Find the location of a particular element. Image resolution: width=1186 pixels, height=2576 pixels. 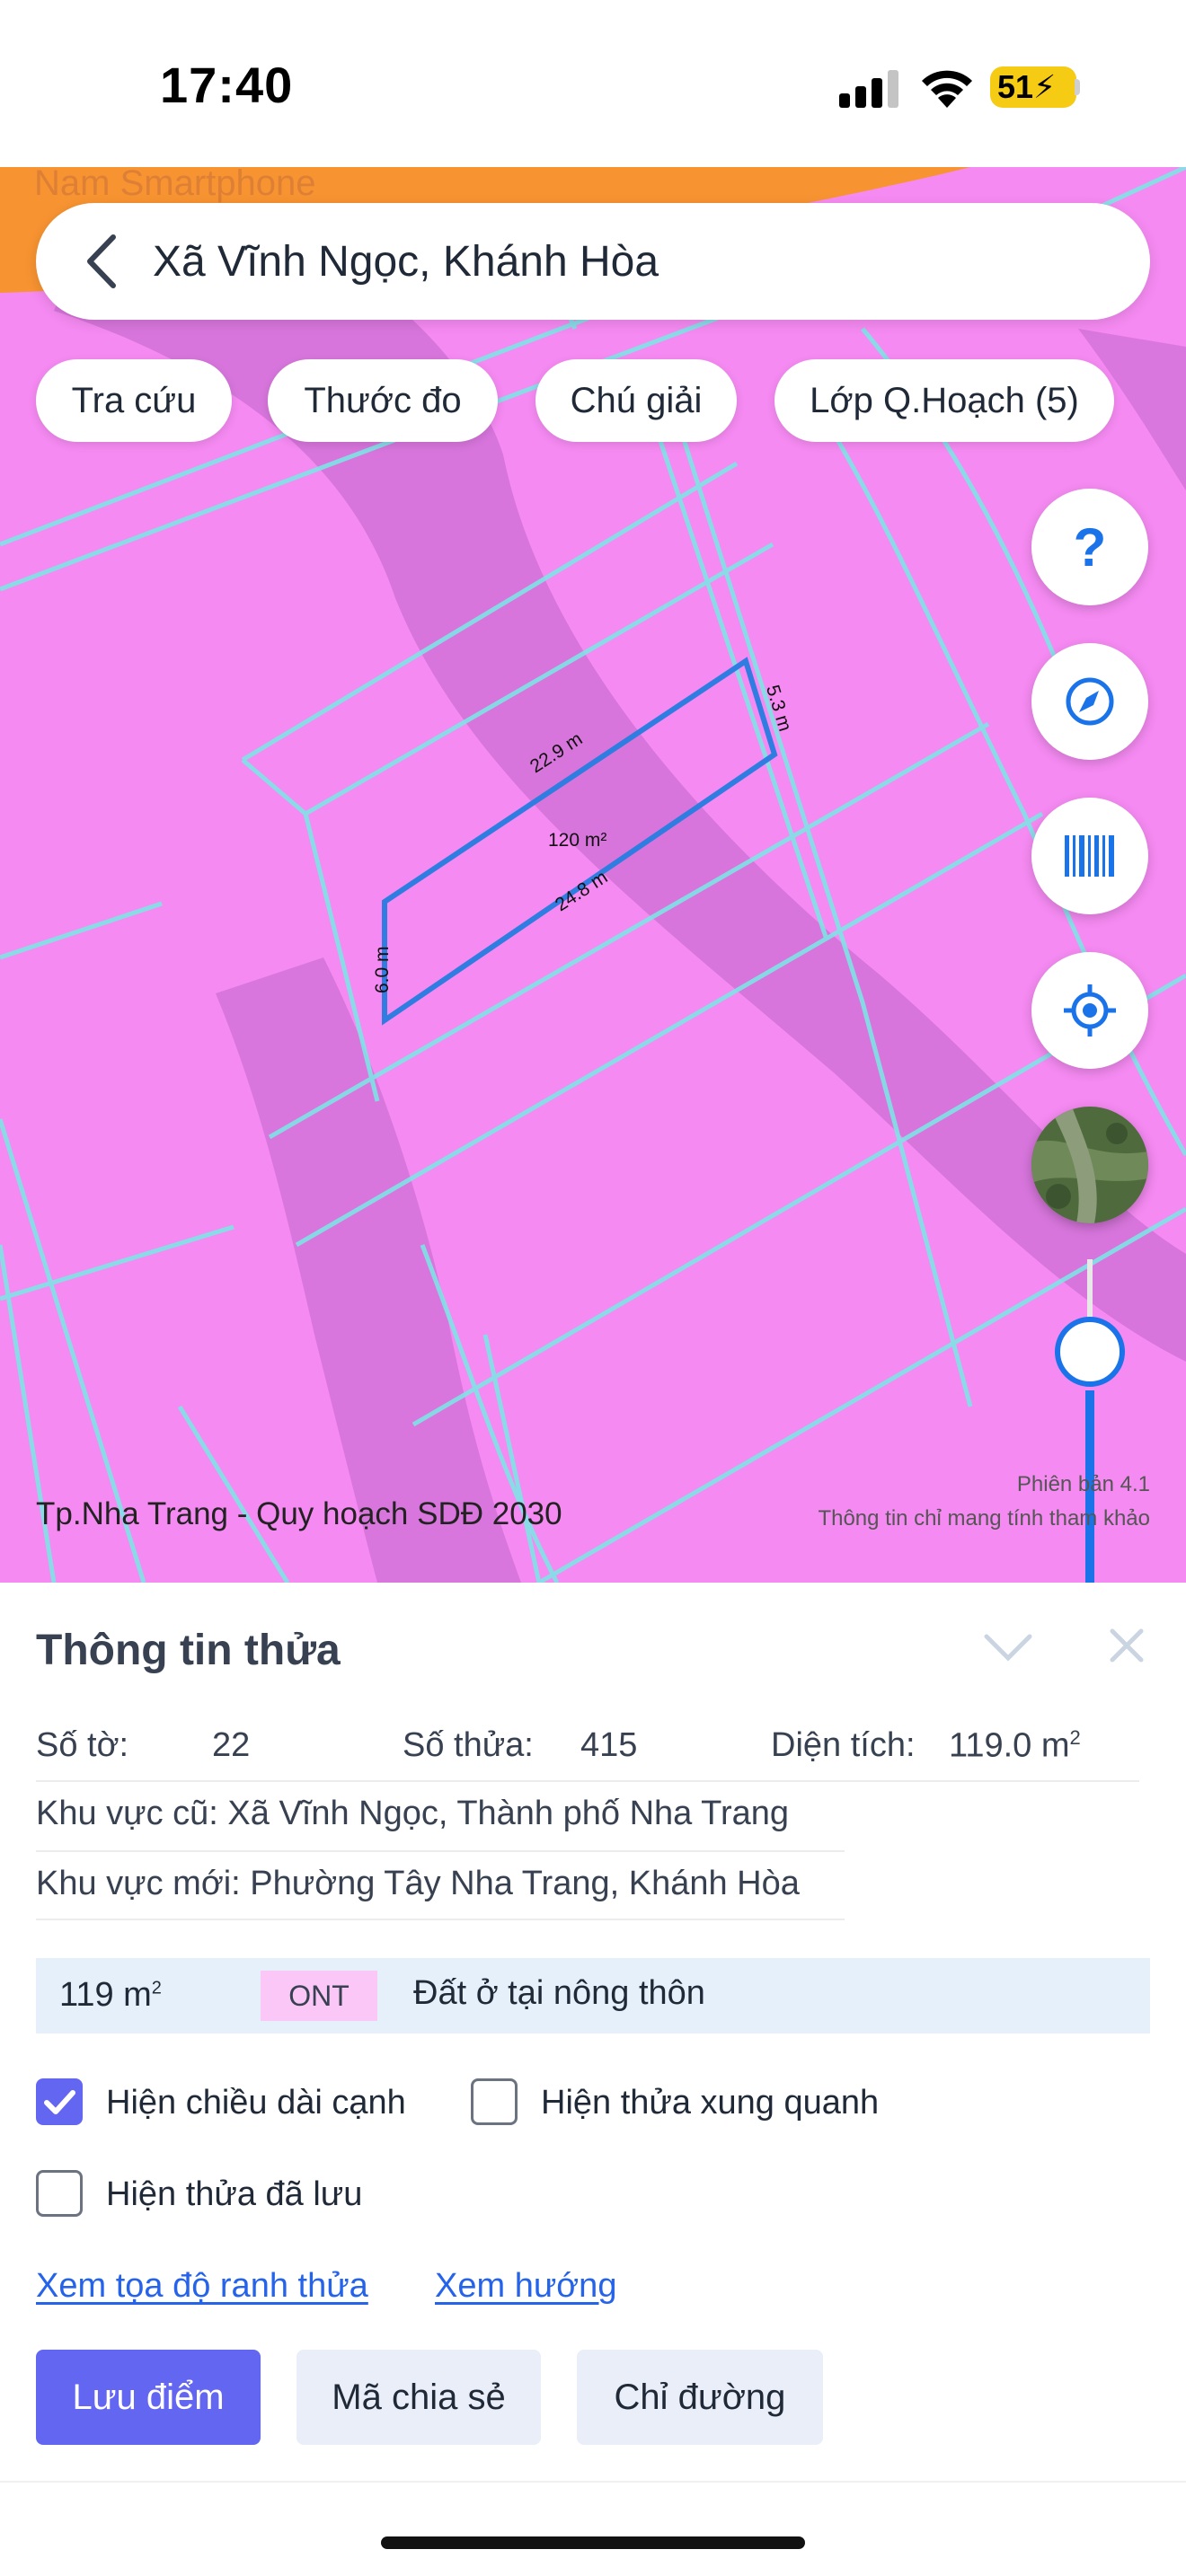

land-use-area: 119 m2 is located at coordinates (110, 1995).